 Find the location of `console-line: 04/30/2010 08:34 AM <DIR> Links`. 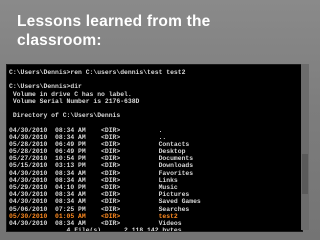

console-line: 04/30/2010 08:34 AM <DIR> Links is located at coordinates (93, 180).